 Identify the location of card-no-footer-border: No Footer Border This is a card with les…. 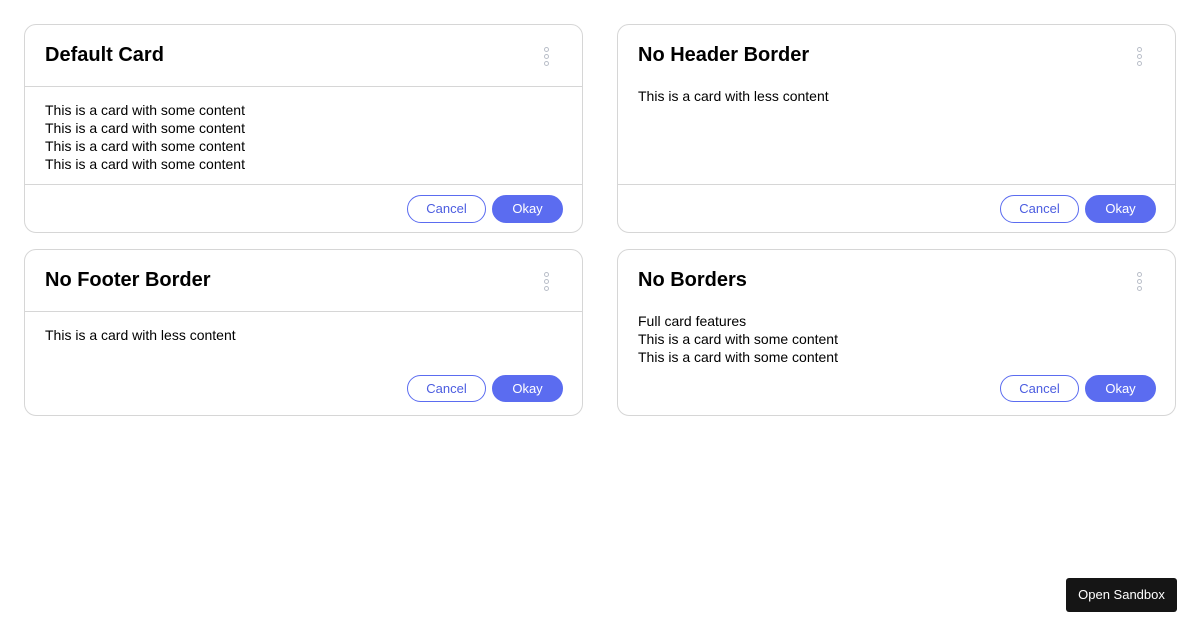
(303, 332).